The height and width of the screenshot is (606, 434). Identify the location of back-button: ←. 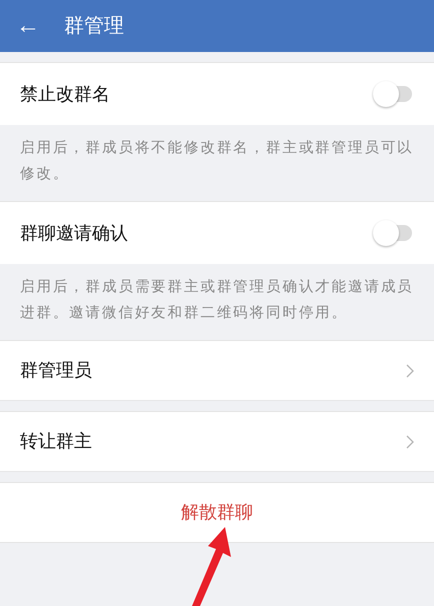
(28, 26).